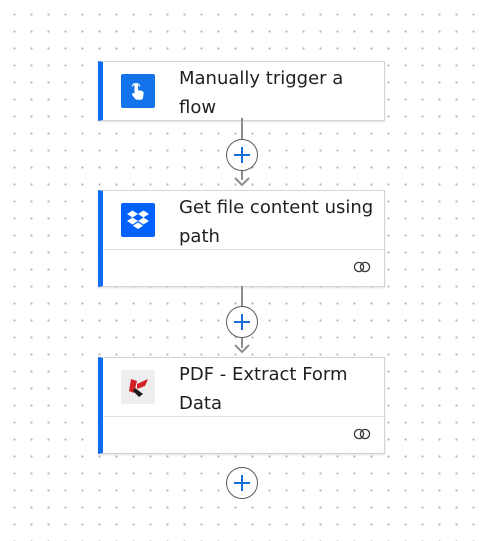 This screenshot has height=541, width=481. Describe the element at coordinates (263, 389) in the screenshot. I see `step-title: PDF - Extract Form Data` at that location.